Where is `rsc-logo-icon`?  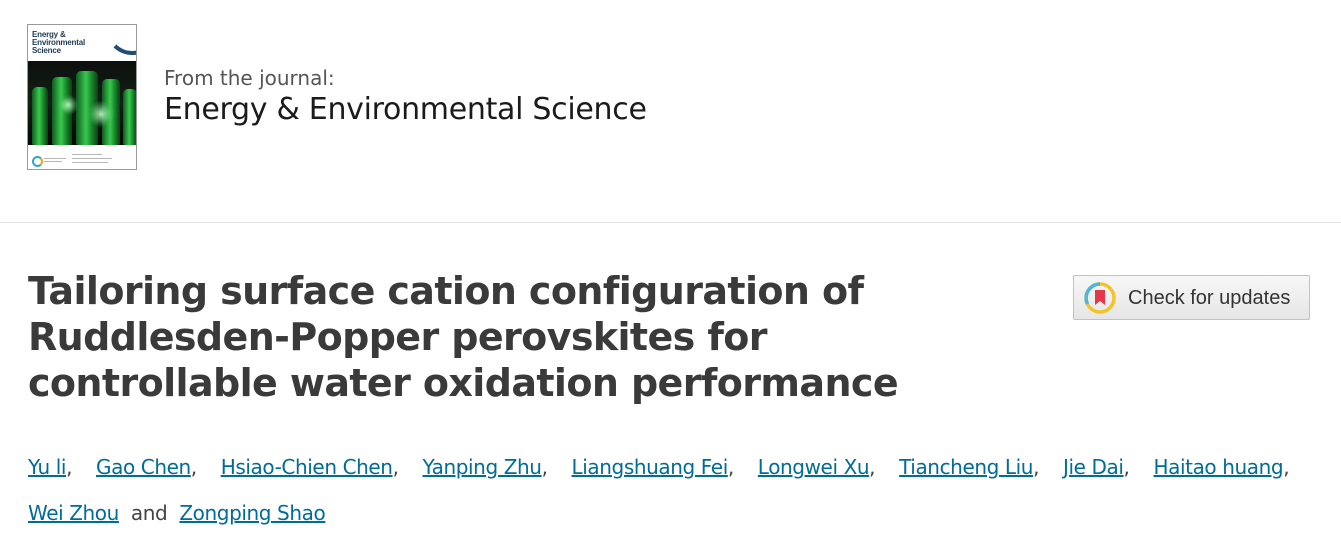
rsc-logo-icon is located at coordinates (37, 161).